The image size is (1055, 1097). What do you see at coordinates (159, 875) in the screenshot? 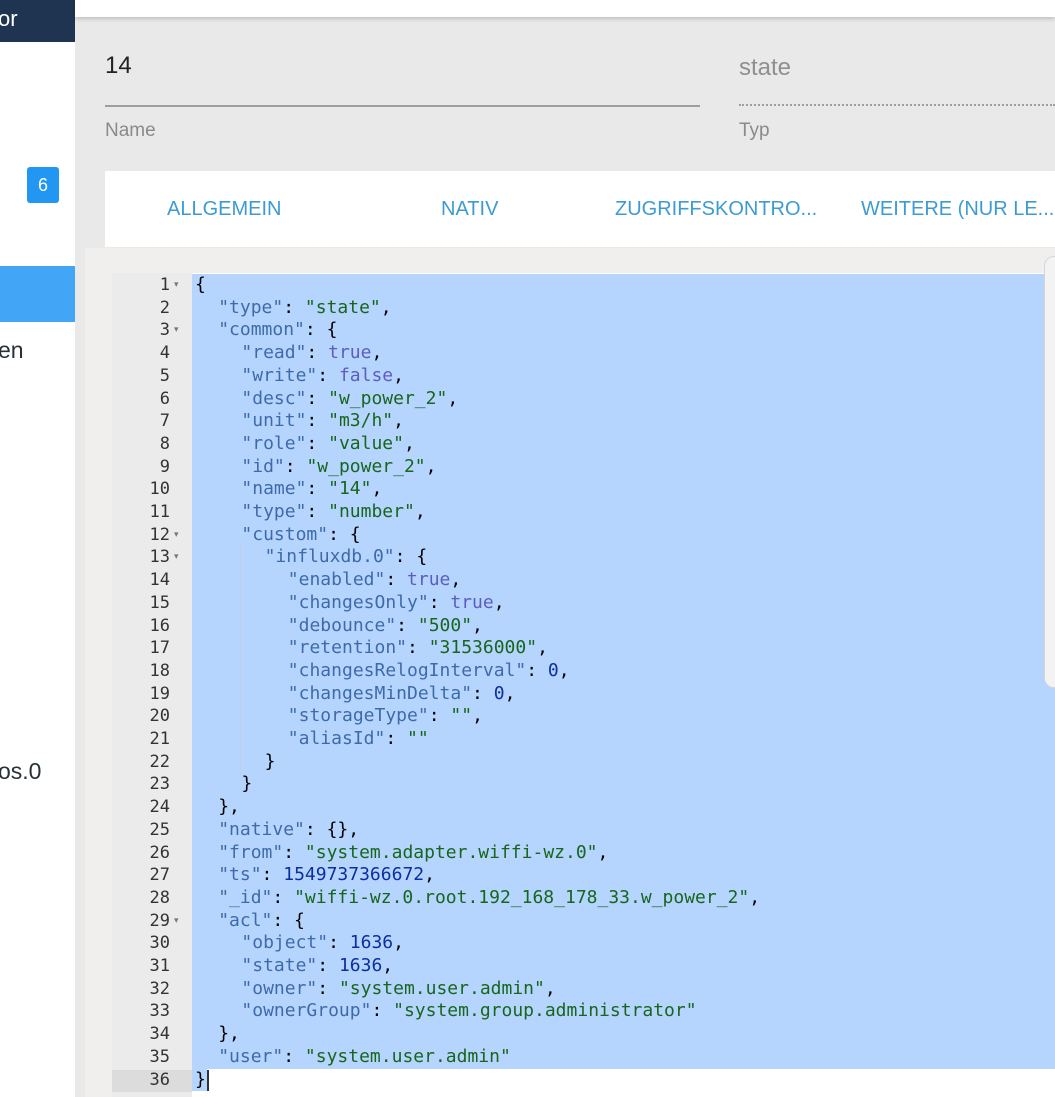
I see `line-number: 27` at bounding box center [159, 875].